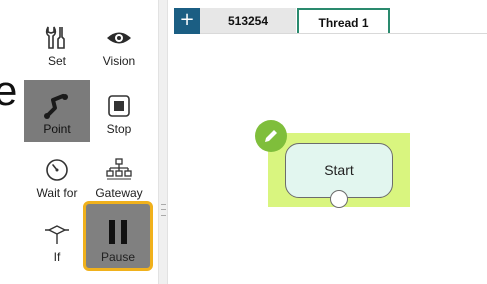  I want to click on tool-stop-label: Stop, so click(119, 129).